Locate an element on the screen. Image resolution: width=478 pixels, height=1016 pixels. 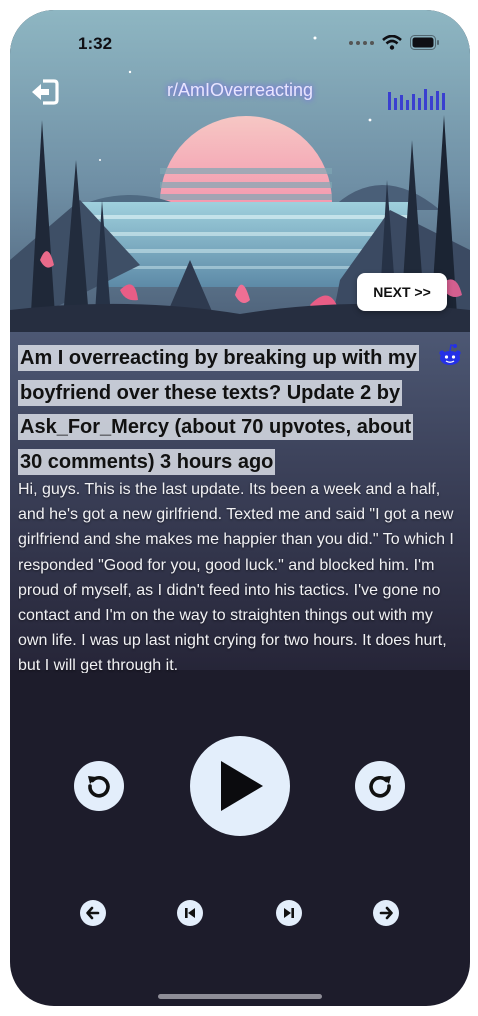
arrow-left-icon is located at coordinates (93, 913).